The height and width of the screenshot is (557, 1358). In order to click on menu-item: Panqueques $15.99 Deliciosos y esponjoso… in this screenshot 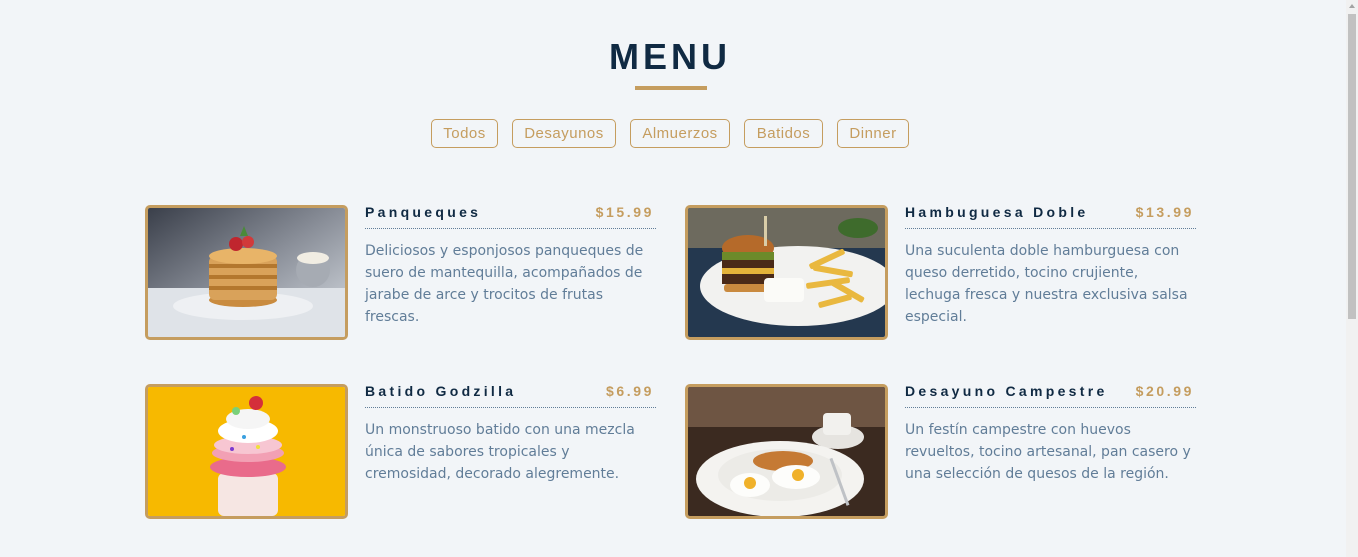, I will do `click(401, 272)`.